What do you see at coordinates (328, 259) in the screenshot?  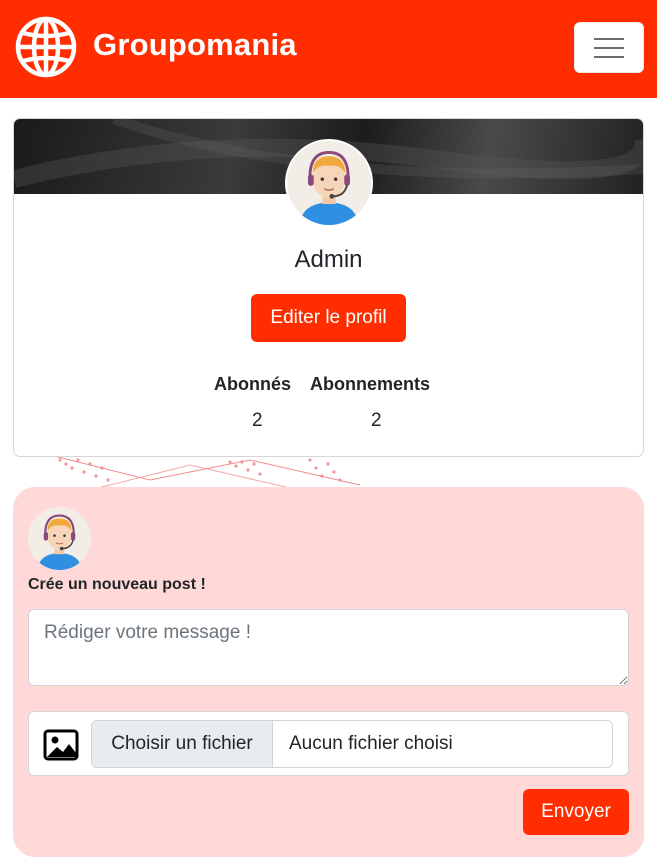 I see `profile-username: Admin` at bounding box center [328, 259].